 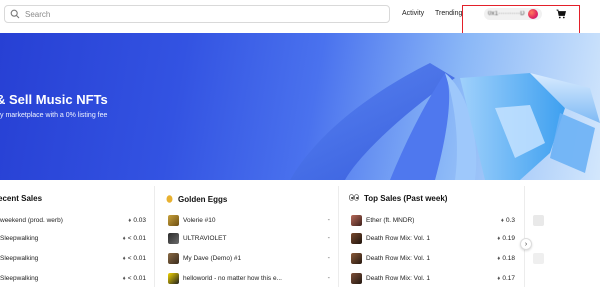 I want to click on list-item: weekend (prod. werb) ♦ 0.03, so click(x=76, y=220).